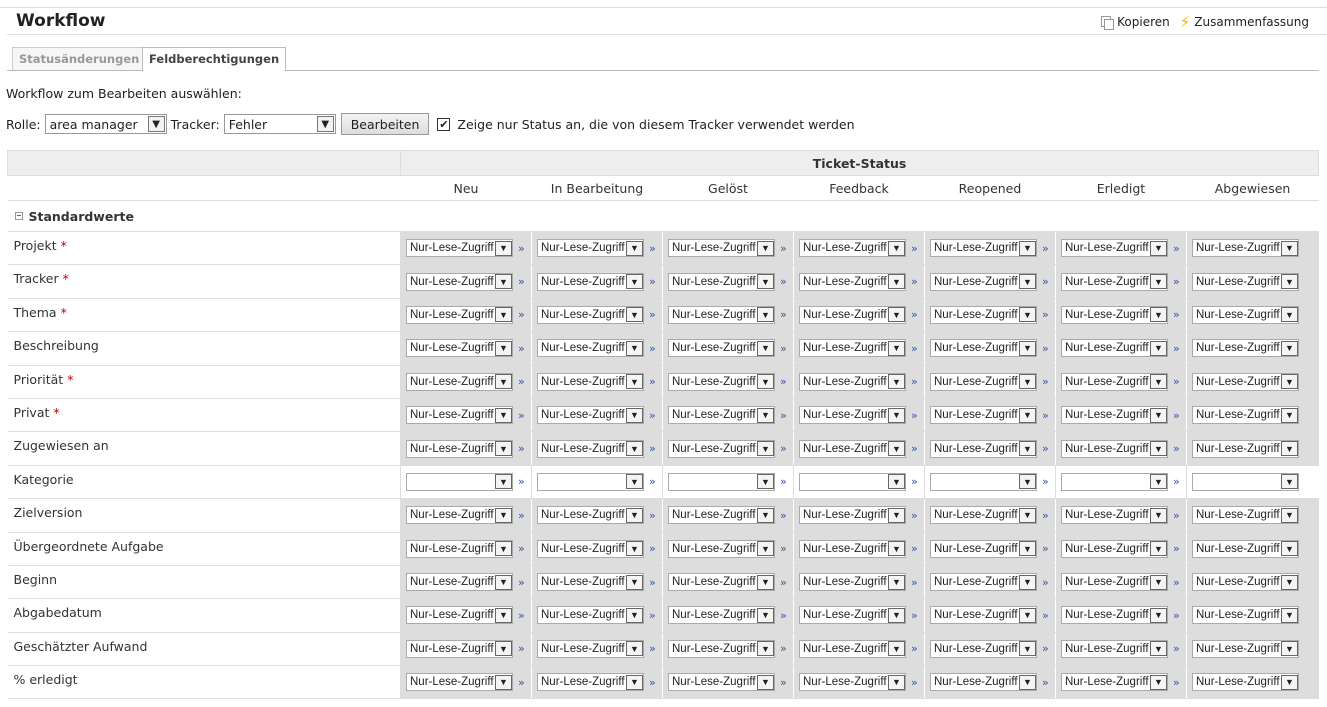  I want to click on collapse-icon, so click(18, 215).